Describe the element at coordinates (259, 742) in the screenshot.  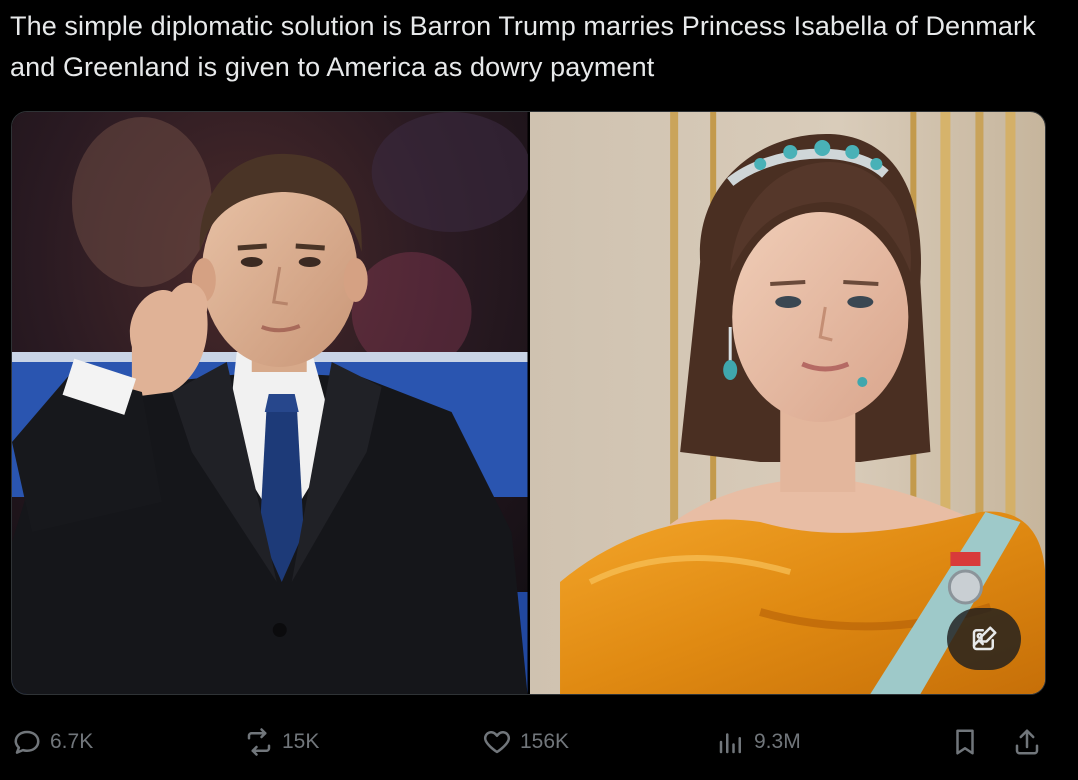
I see `repost-icon` at that location.